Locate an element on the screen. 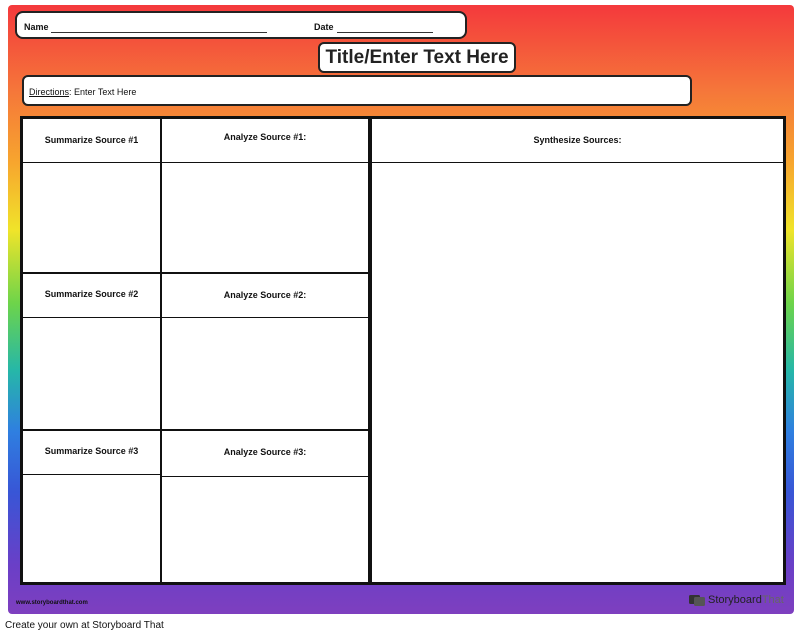  logo-text-storyboard: Storyboard is located at coordinates (735, 600).